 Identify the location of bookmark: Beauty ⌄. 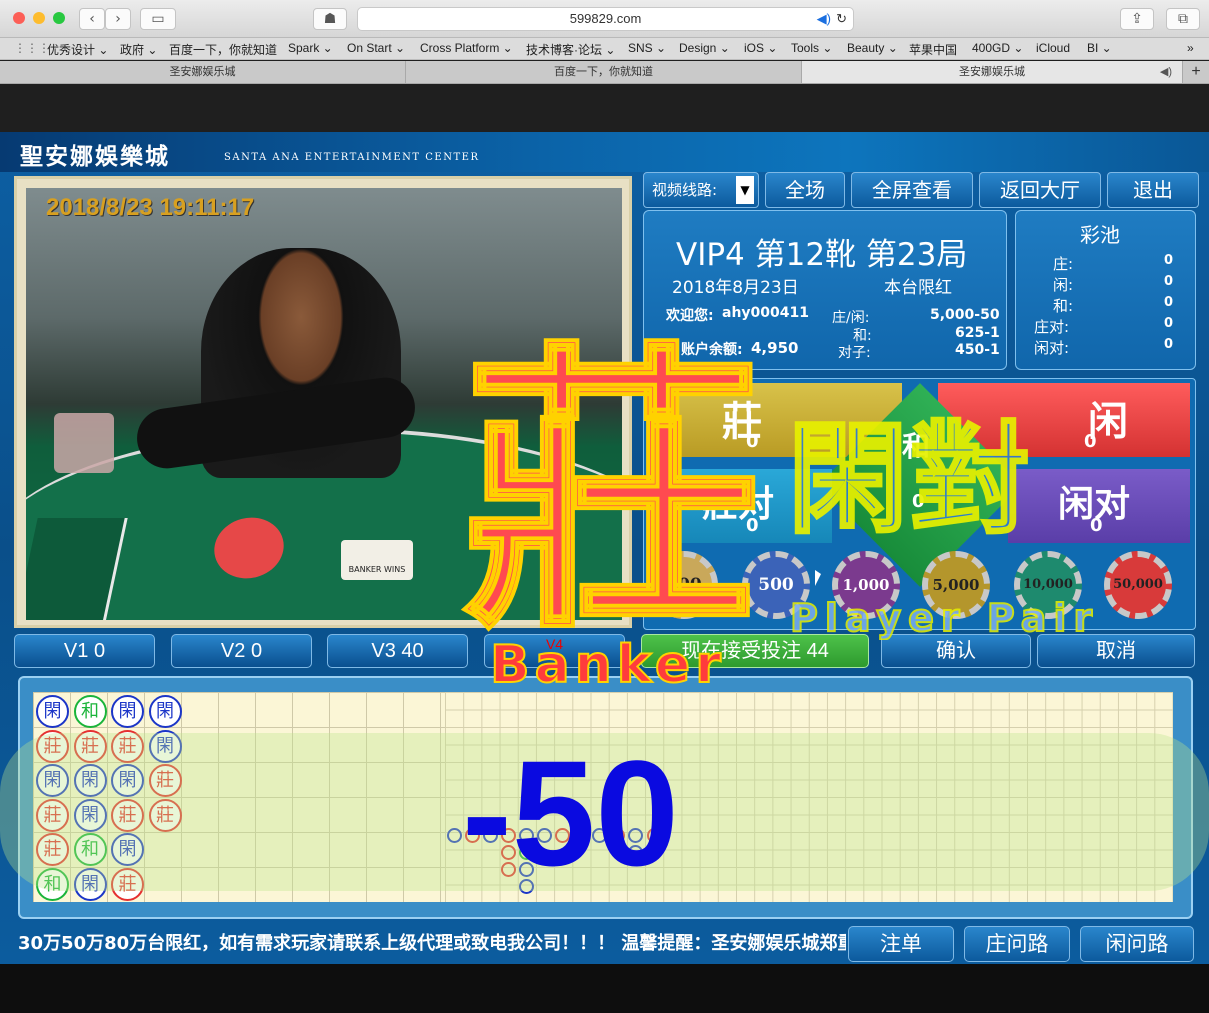
(872, 48).